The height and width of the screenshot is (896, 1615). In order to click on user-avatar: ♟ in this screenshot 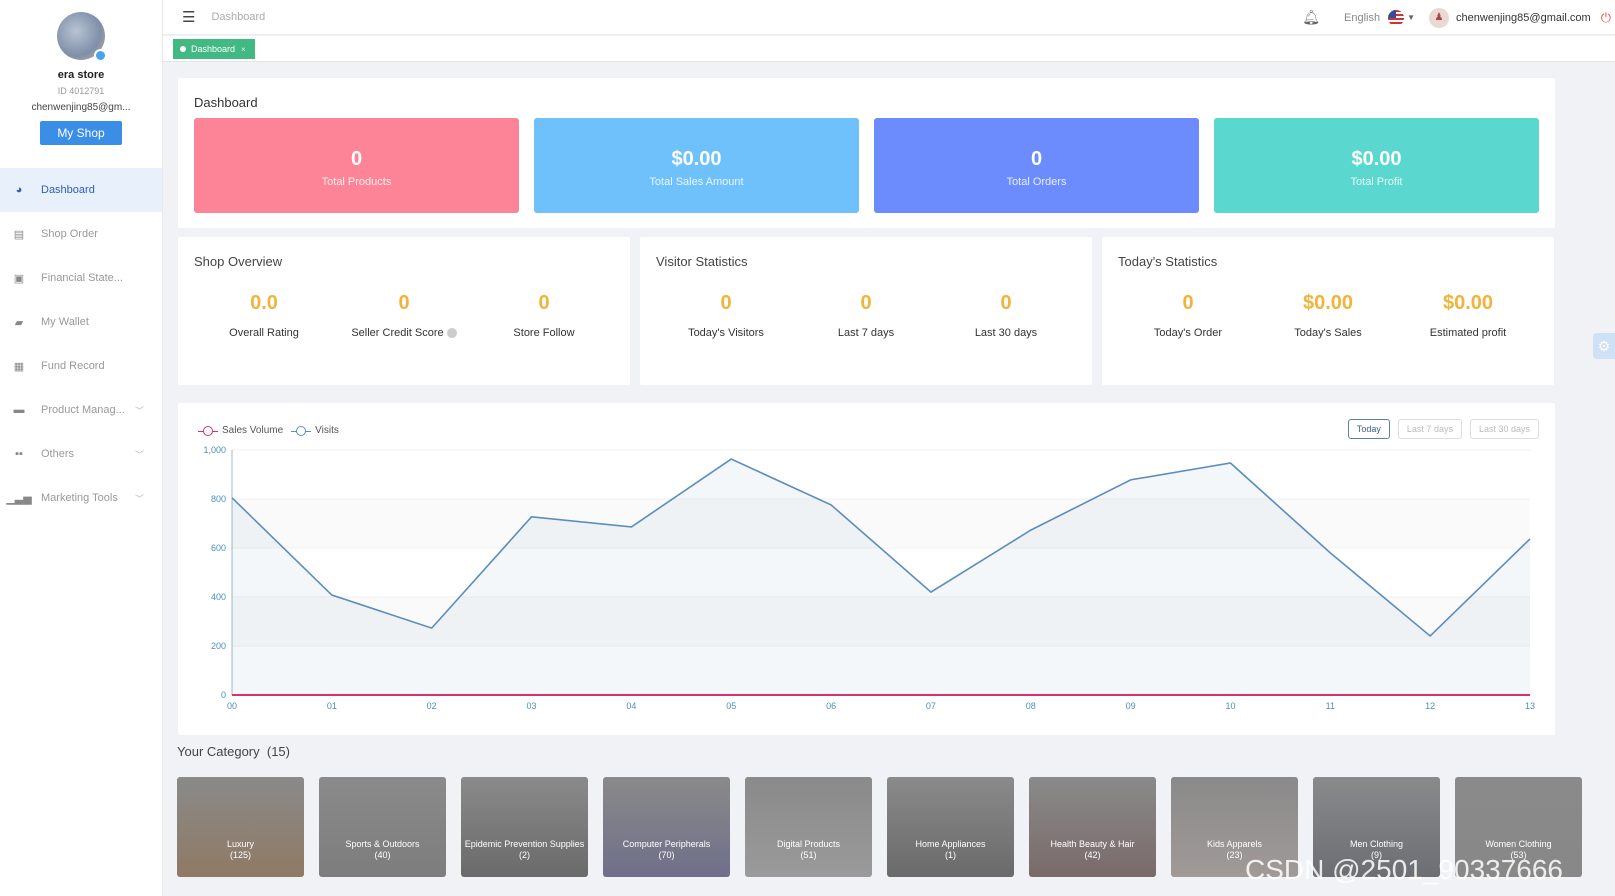, I will do `click(1439, 17)`.